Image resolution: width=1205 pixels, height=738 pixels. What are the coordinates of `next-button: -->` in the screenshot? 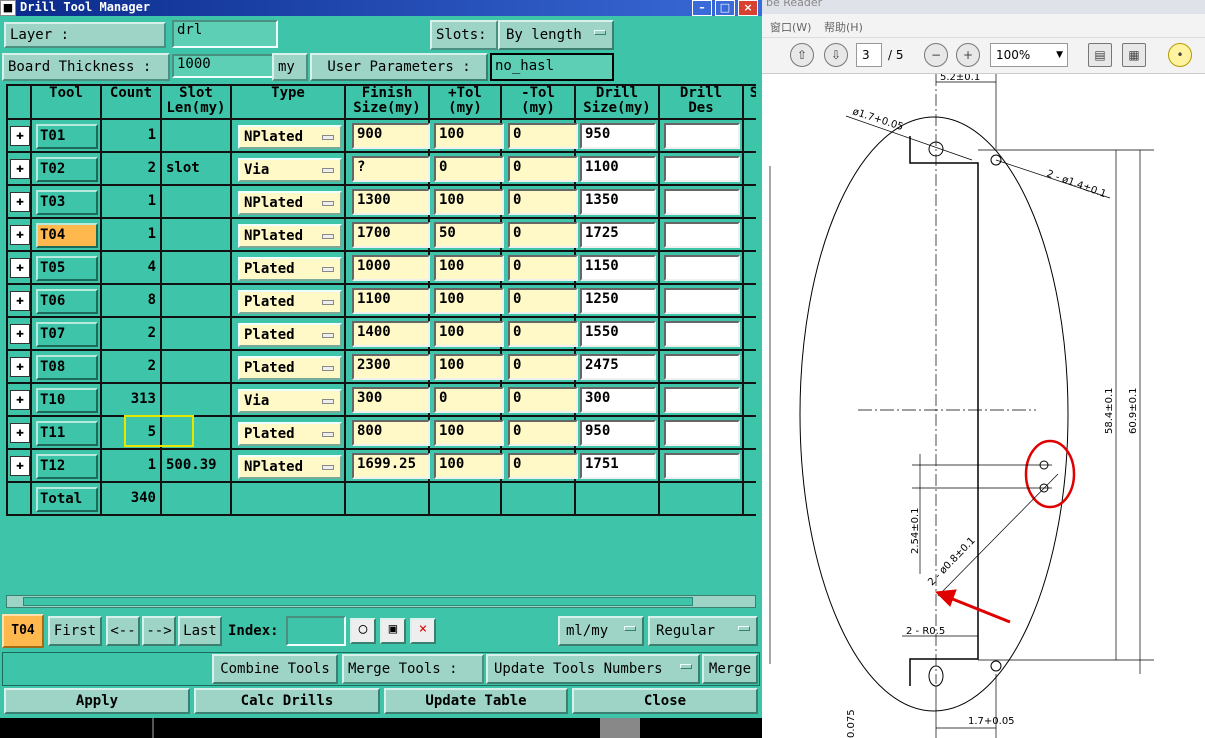 It's located at (159, 631).